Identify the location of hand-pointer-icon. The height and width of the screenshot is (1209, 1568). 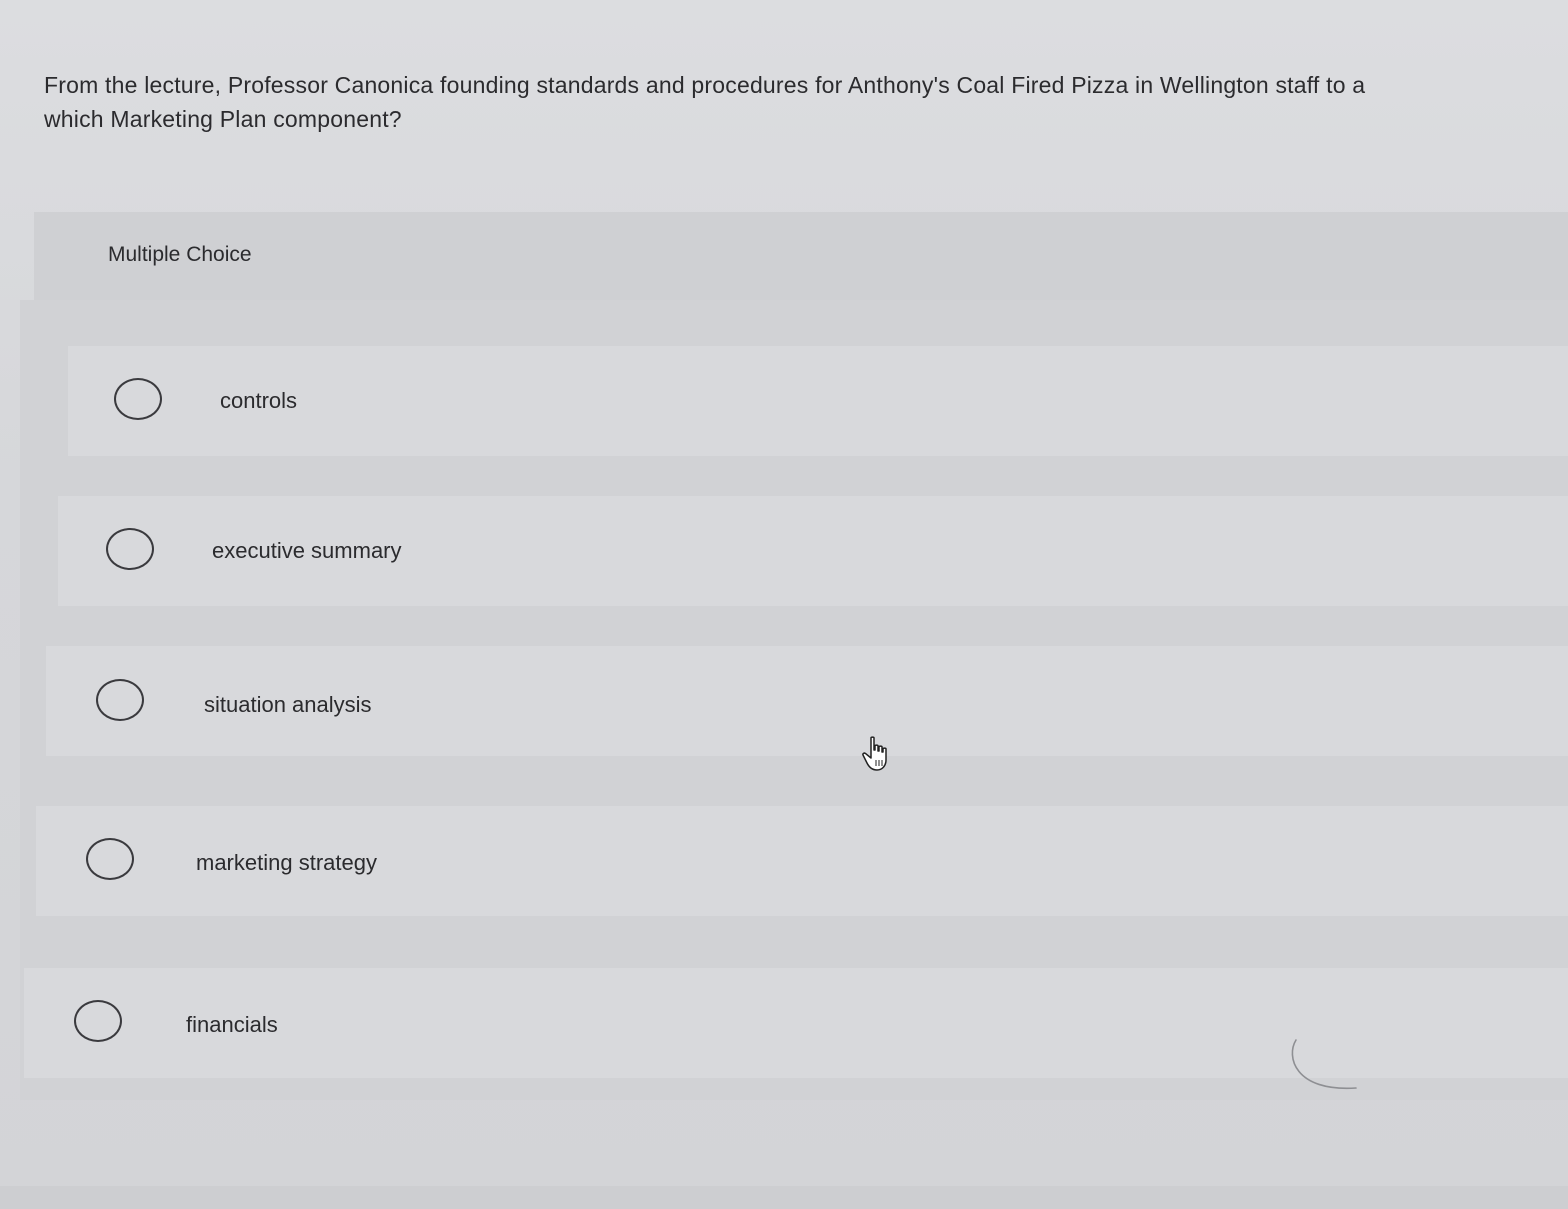
(874, 753).